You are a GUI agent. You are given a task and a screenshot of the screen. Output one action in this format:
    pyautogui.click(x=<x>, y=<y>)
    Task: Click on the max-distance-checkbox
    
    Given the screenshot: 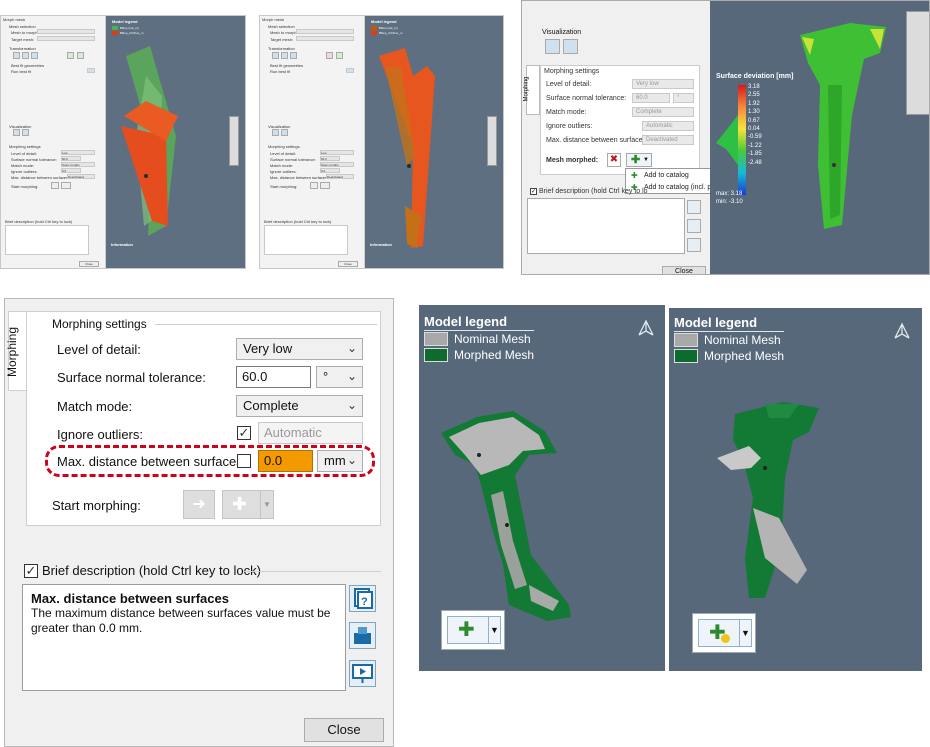 What is the action you would take?
    pyautogui.click(x=244, y=461)
    